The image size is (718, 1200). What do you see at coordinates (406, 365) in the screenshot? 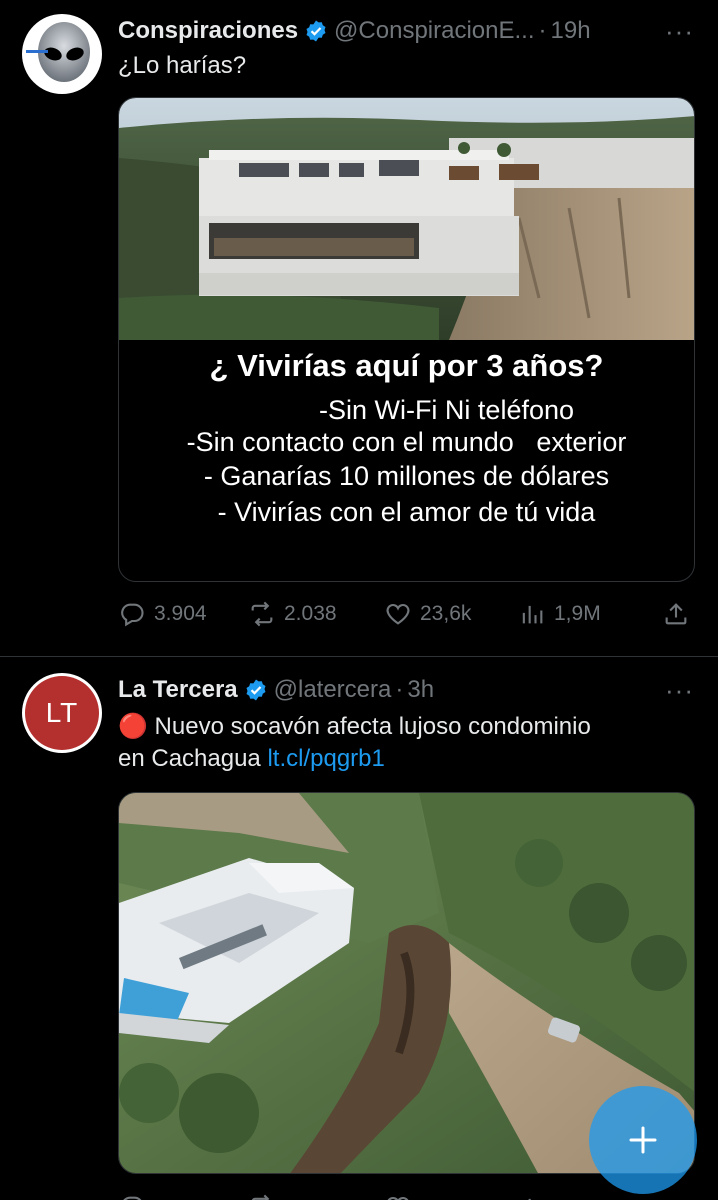
I see `image-caption-title: ¿ Vivirías aquí por 3 años?` at bounding box center [406, 365].